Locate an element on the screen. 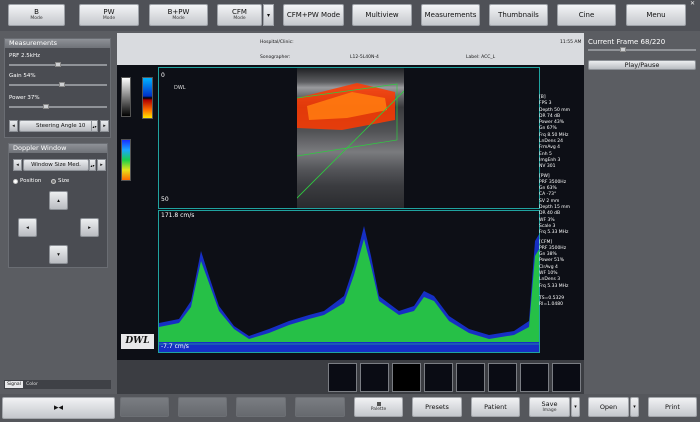 The width and height of the screenshot is (700, 422). palette-button: Palette is located at coordinates (378, 407).